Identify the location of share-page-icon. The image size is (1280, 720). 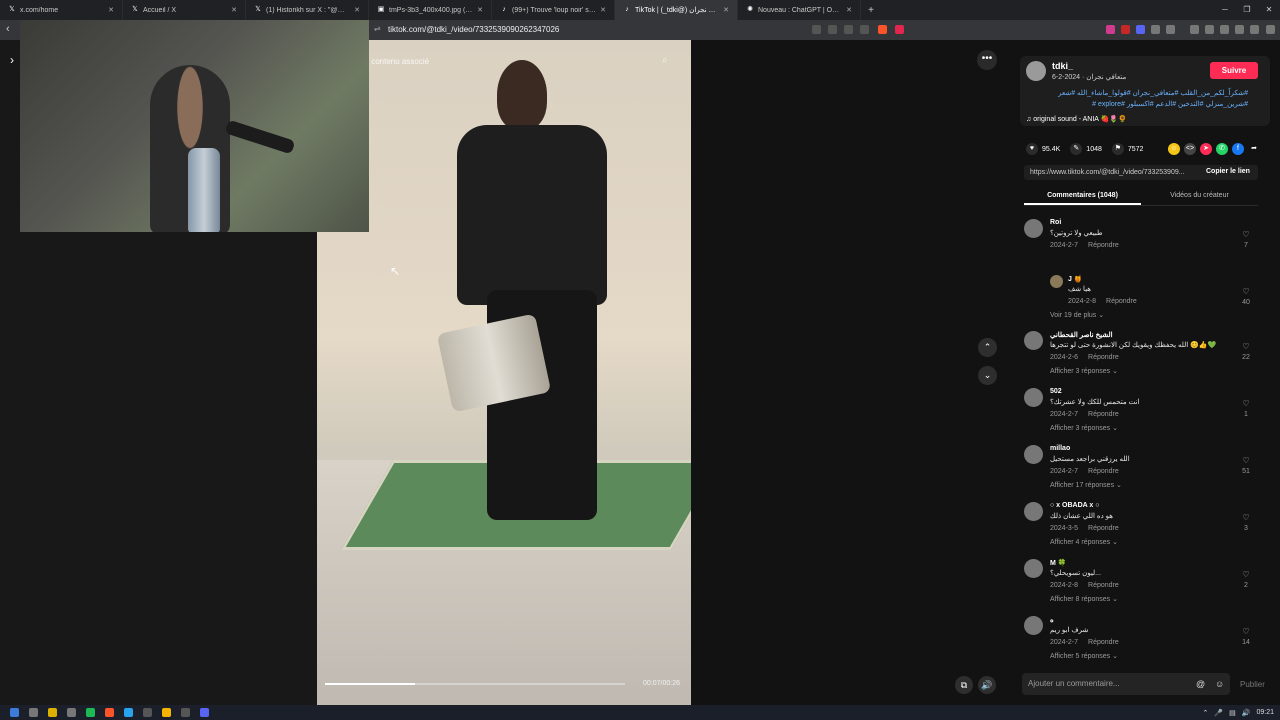
(864, 29).